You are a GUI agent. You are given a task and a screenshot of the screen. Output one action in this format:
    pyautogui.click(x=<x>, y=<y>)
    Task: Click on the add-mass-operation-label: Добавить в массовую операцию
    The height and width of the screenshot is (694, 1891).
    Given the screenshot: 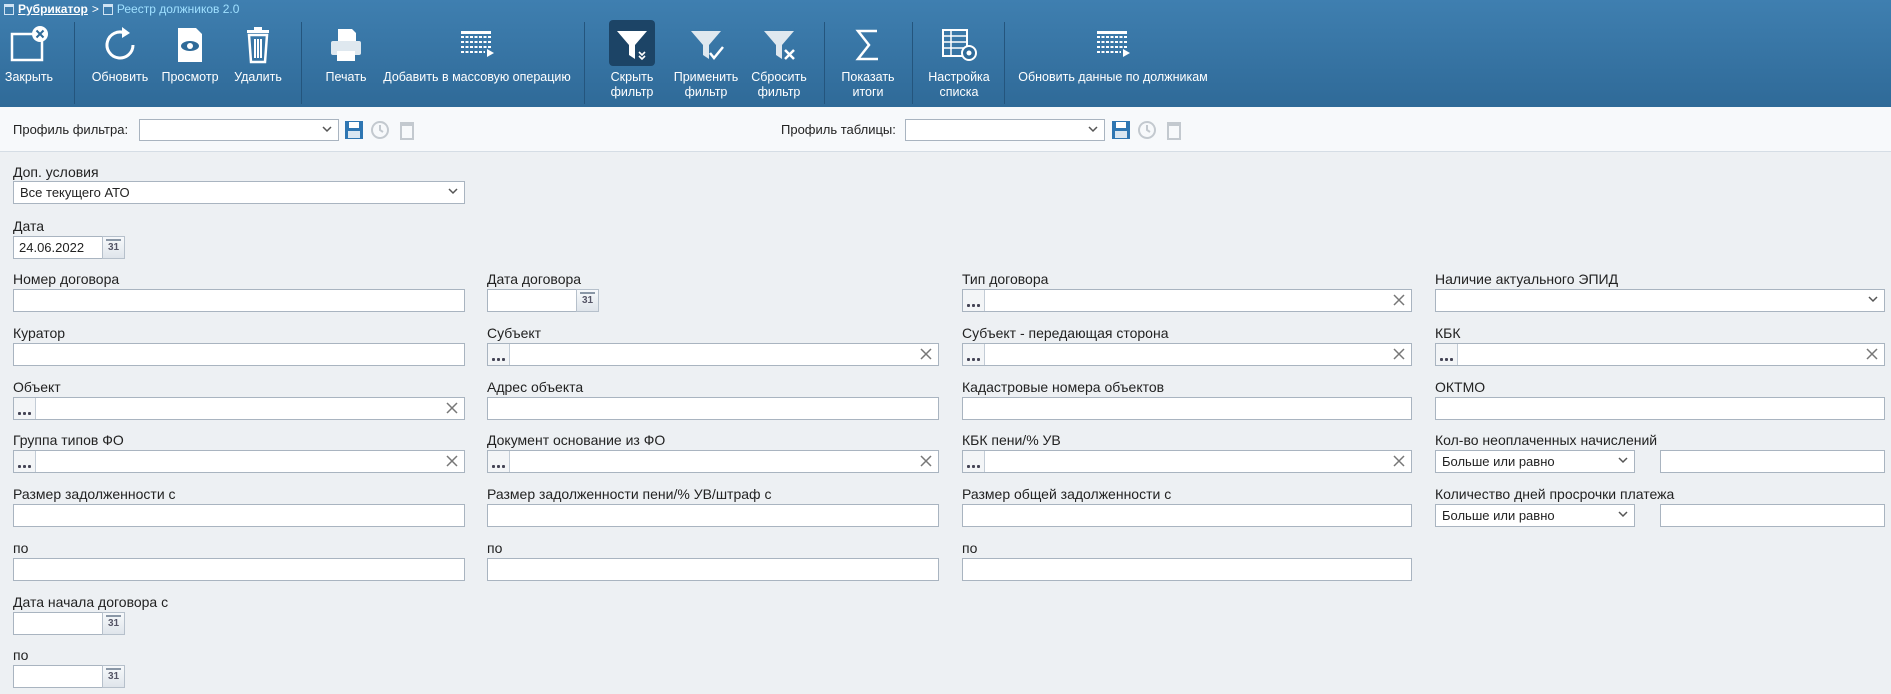 What is the action you would take?
    pyautogui.click(x=477, y=77)
    